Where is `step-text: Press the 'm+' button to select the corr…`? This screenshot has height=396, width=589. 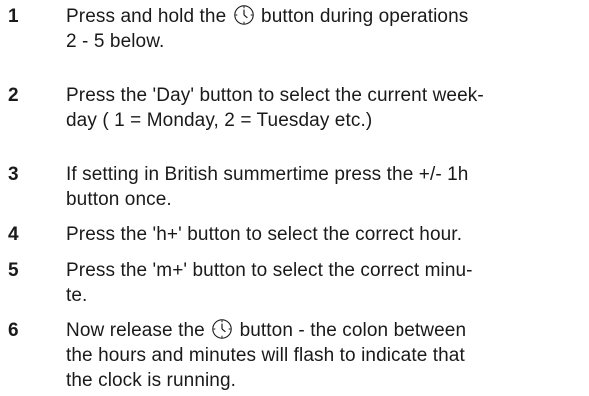
step-text: Press the 'm+' button to select the corr… is located at coordinates (326, 283).